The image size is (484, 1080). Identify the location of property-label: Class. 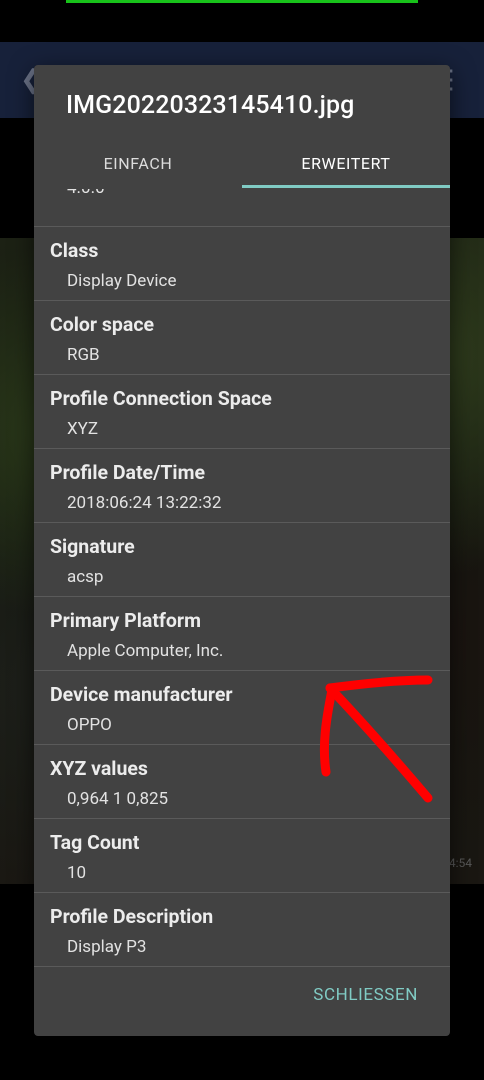
(74, 250).